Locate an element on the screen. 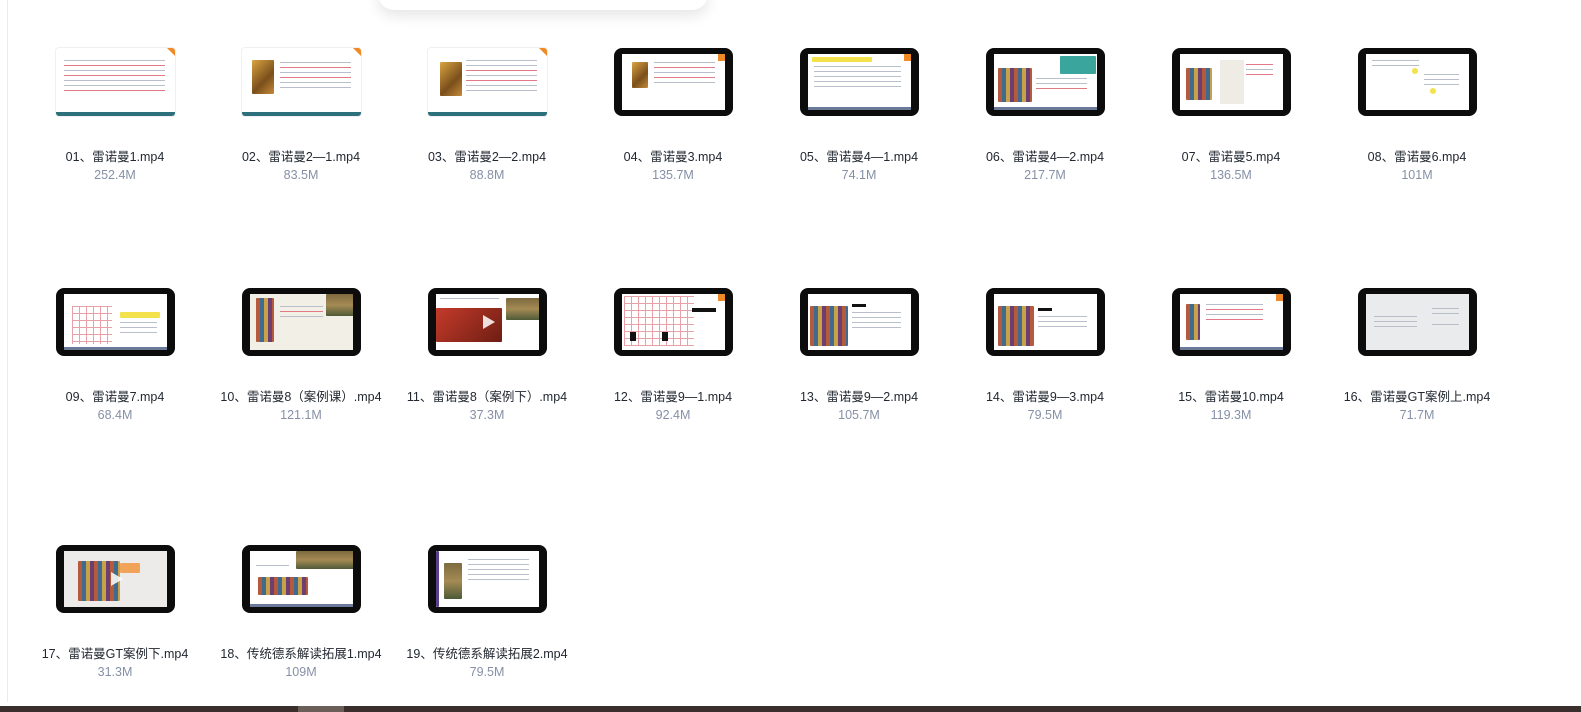 The width and height of the screenshot is (1581, 712). video-slide-case-icon is located at coordinates (1045, 82).